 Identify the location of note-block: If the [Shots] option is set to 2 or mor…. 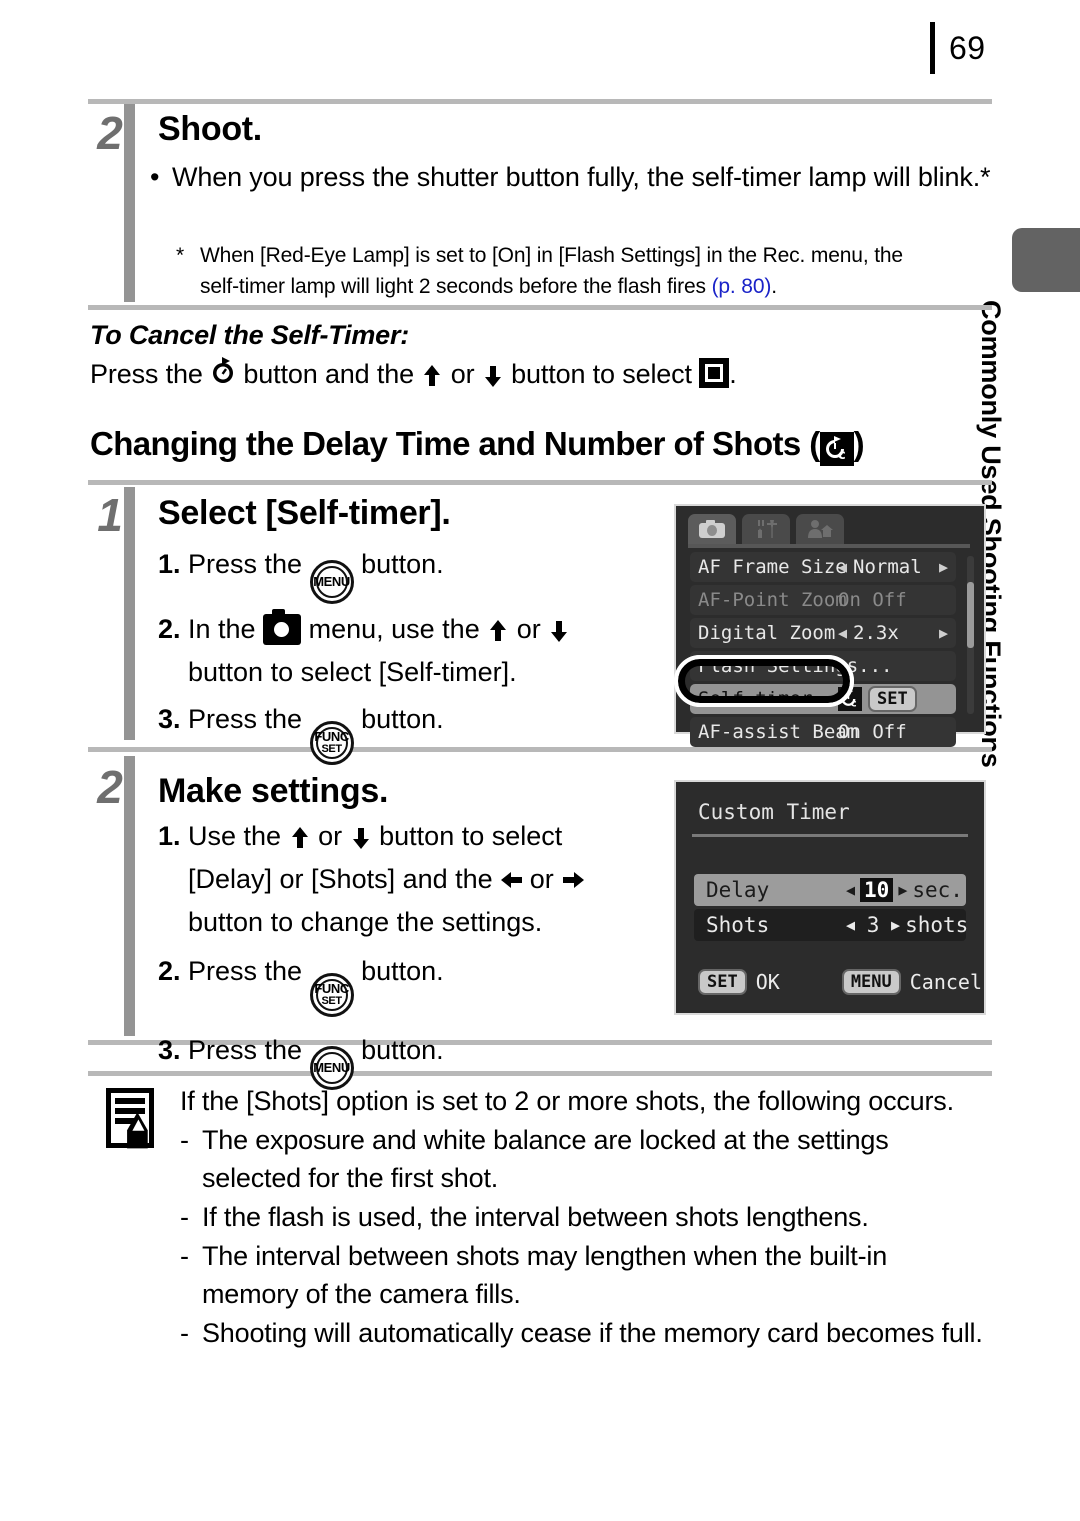
(585, 1217).